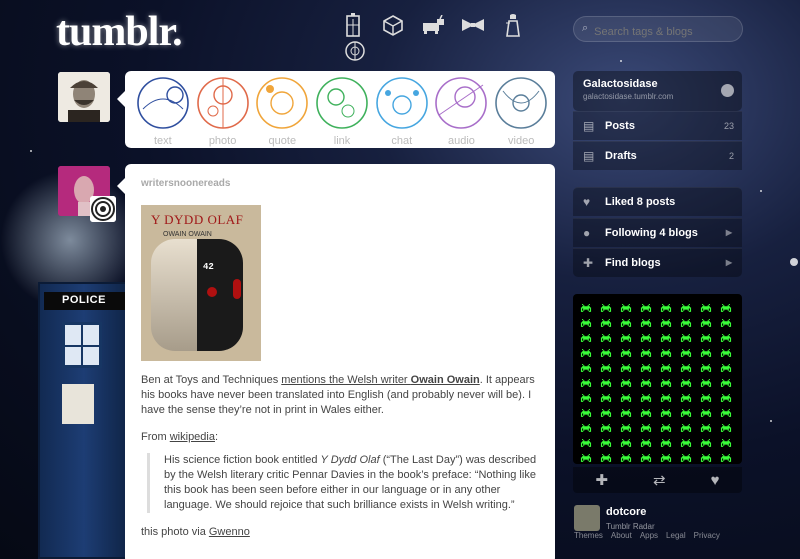  Describe the element at coordinates (727, 90) in the screenshot. I see `blog-dropdown-icon` at that location.